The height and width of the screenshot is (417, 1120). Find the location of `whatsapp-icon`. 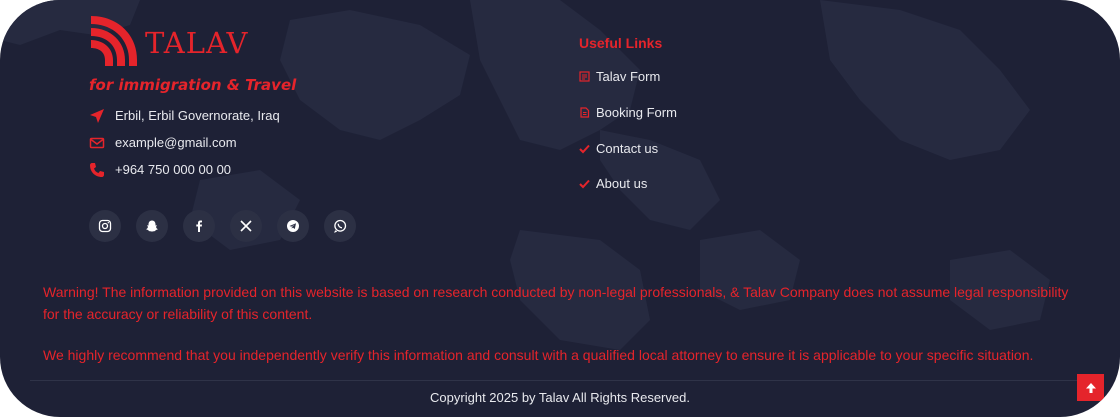

whatsapp-icon is located at coordinates (340, 226).